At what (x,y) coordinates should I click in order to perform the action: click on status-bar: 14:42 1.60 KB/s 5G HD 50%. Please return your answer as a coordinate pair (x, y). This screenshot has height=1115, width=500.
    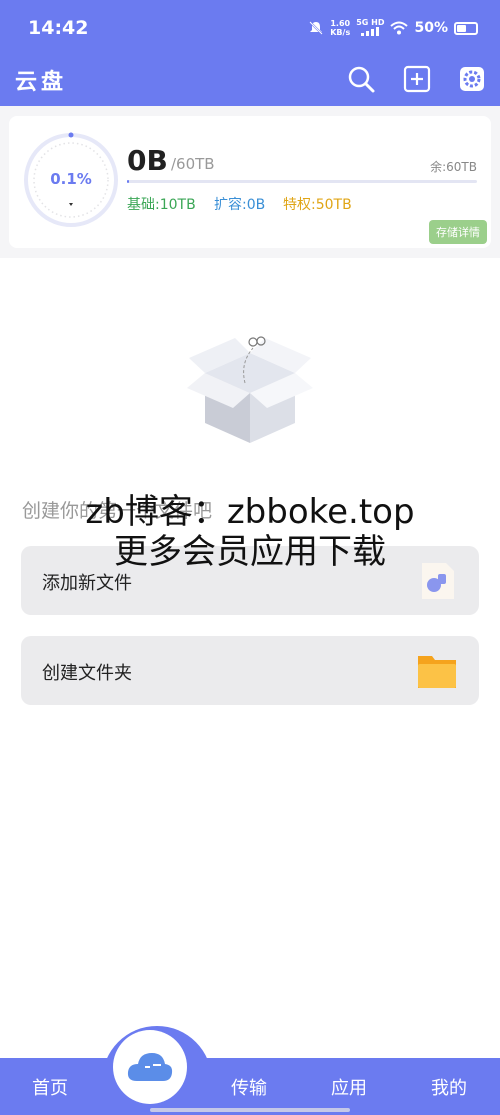
    Looking at the image, I should click on (250, 29).